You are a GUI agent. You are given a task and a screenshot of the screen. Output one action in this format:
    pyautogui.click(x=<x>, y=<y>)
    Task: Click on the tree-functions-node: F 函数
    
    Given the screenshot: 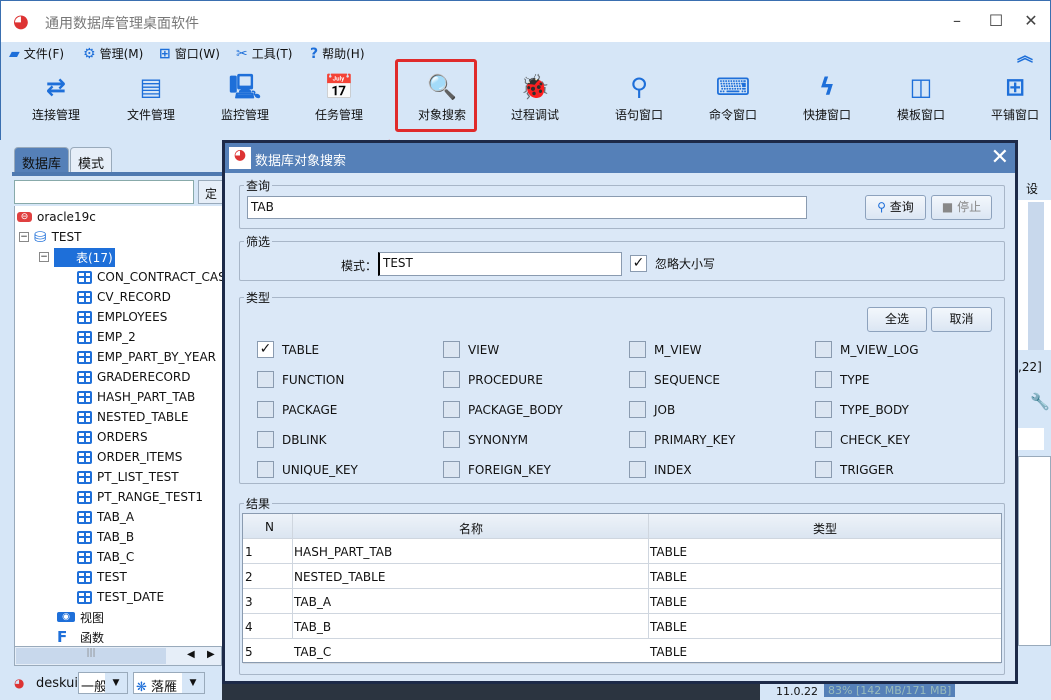 What is the action you would take?
    pyautogui.click(x=80, y=636)
    